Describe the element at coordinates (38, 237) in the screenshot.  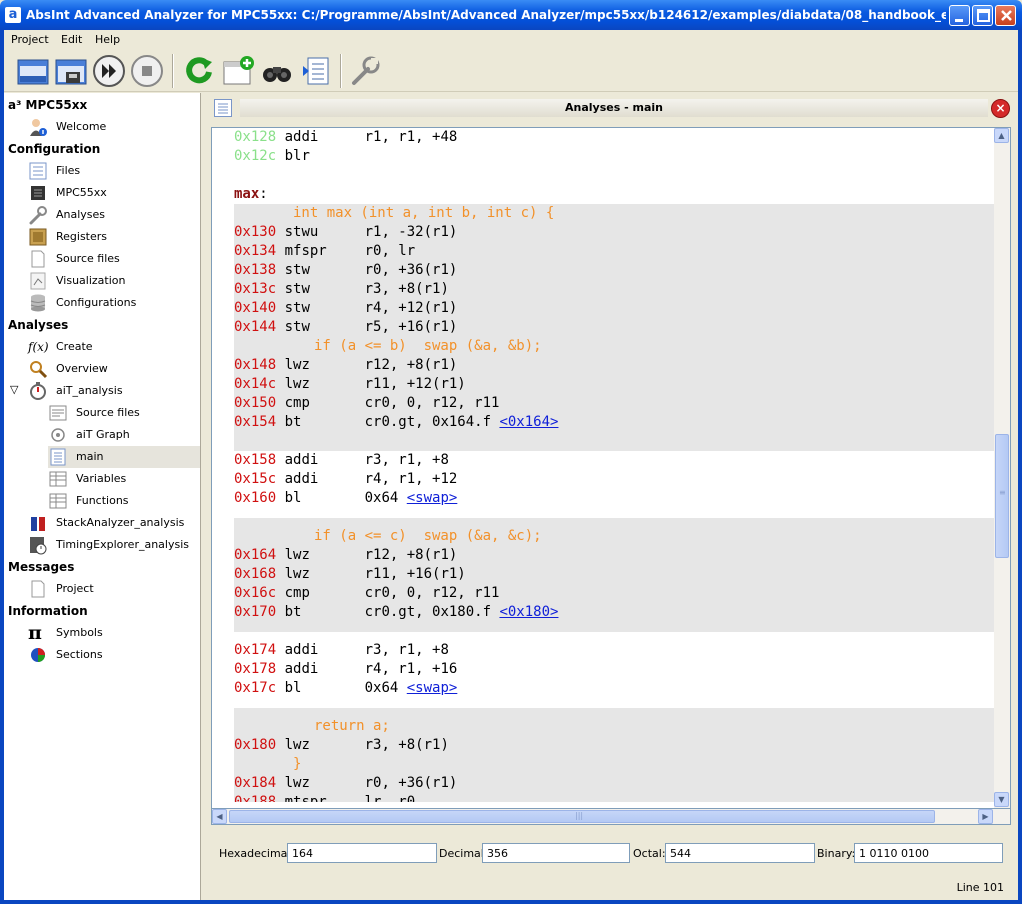
I see `register-box-icon` at that location.